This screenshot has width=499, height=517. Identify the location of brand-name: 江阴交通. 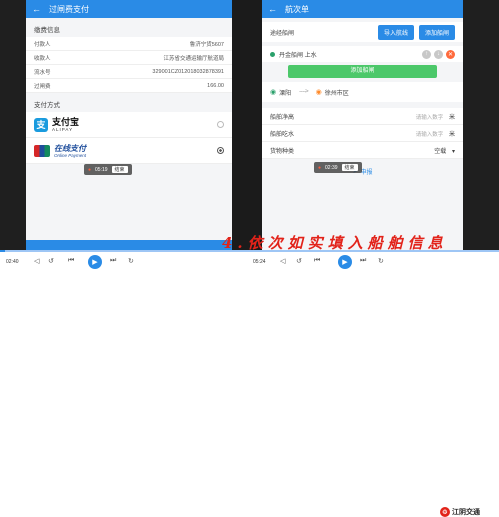
(466, 512).